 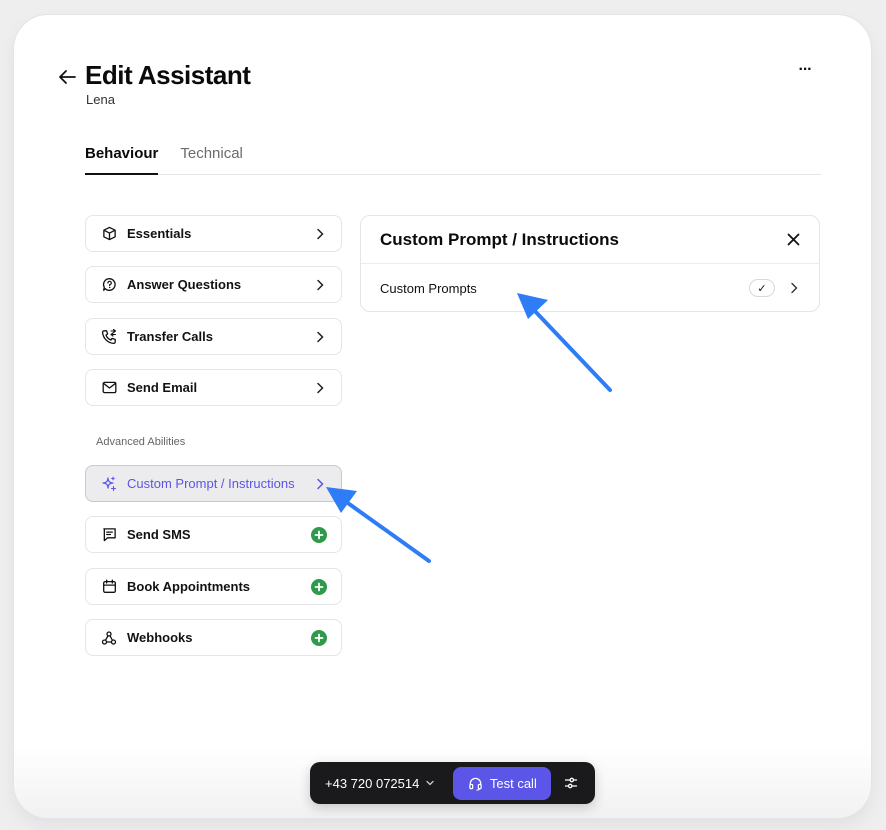 What do you see at coordinates (141, 442) in the screenshot?
I see `section-label-advanced: Advanced Abilities` at bounding box center [141, 442].